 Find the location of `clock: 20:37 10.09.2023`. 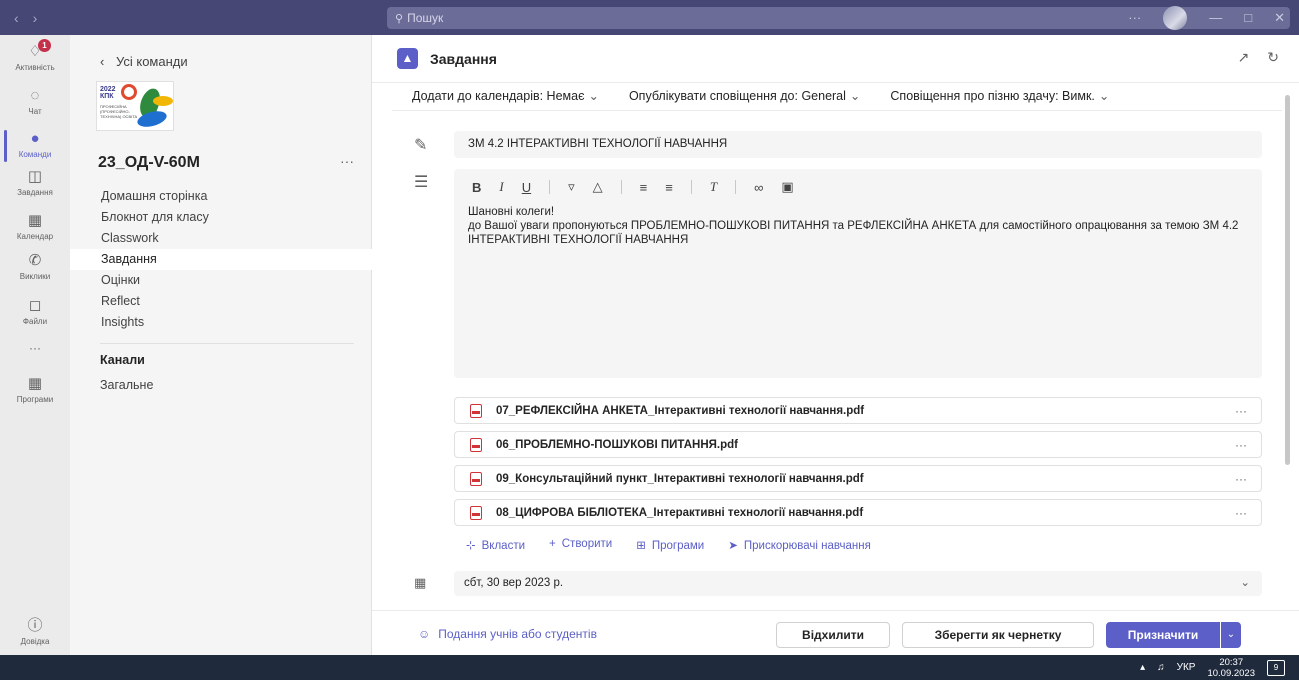

clock: 20:37 10.09.2023 is located at coordinates (1231, 668).